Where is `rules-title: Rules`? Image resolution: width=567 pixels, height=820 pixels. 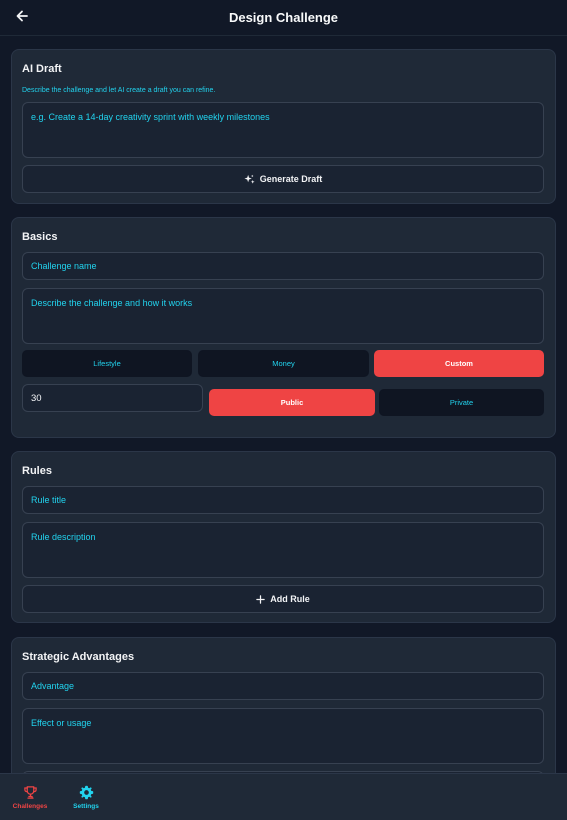
rules-title: Rules is located at coordinates (37, 471).